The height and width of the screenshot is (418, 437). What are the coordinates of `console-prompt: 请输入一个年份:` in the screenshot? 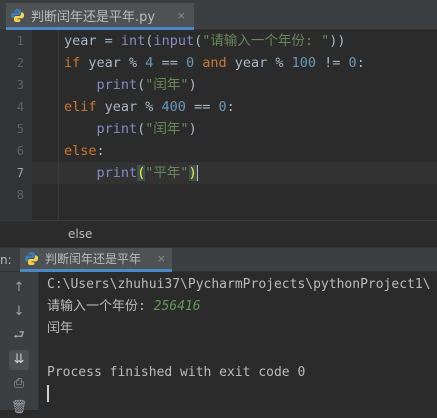 It's located at (100, 306).